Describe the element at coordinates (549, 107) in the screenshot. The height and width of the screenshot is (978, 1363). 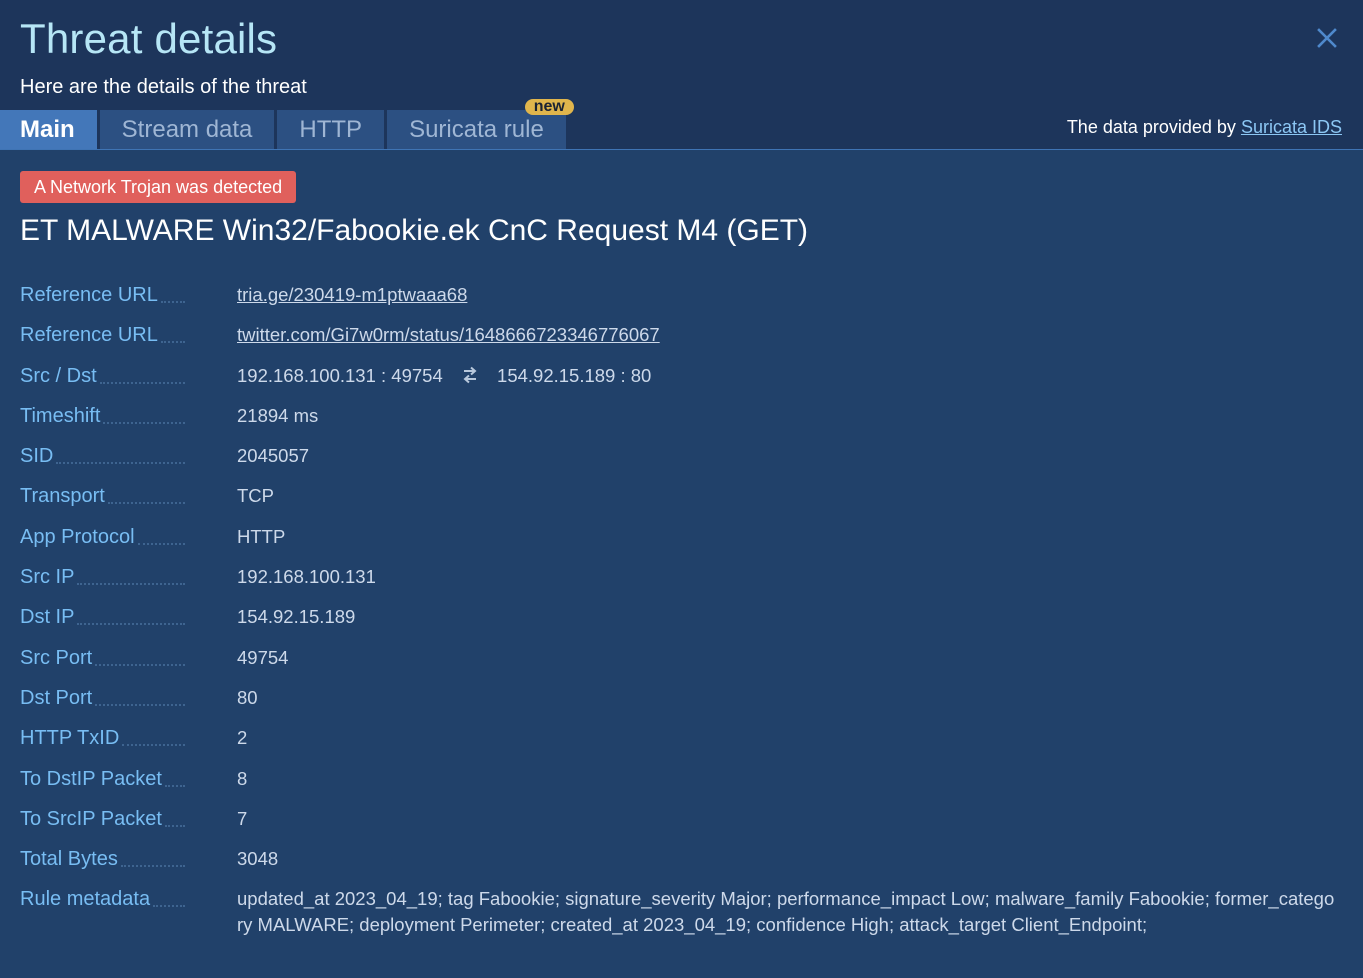
I see `new-badge: new` at that location.